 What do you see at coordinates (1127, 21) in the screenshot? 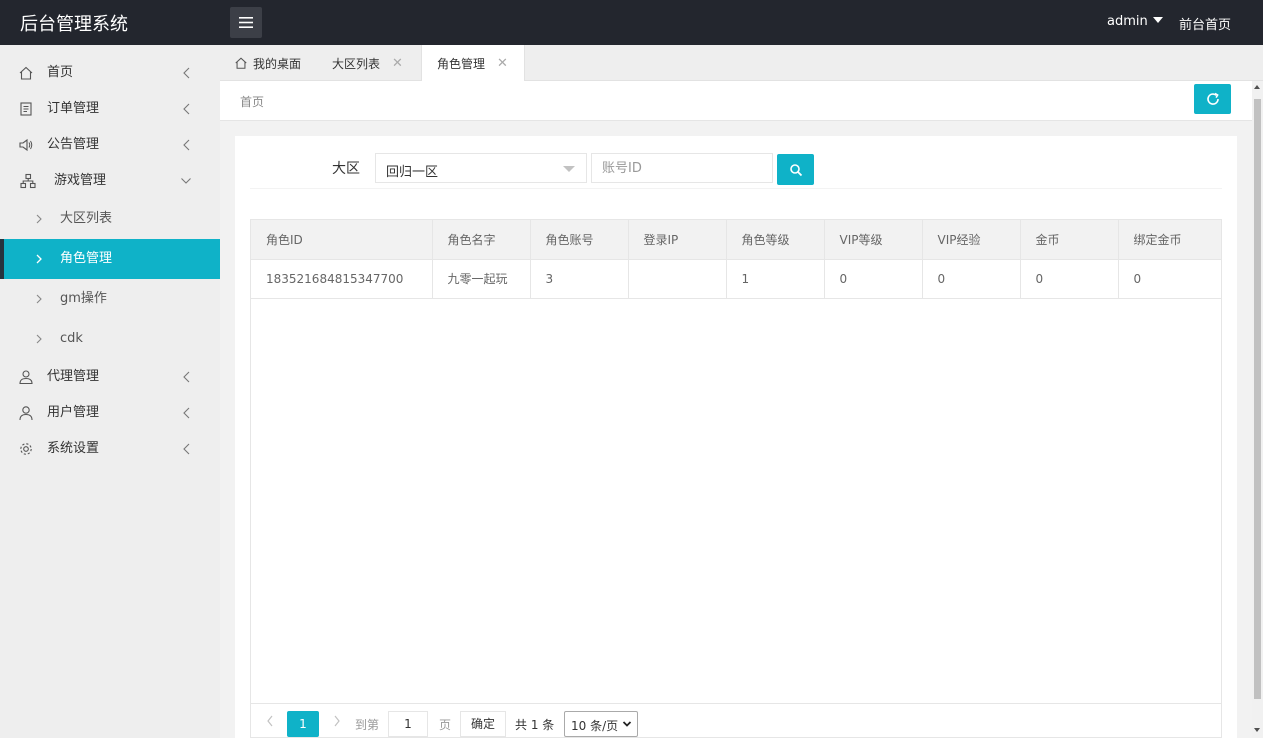
I see `username: admin` at bounding box center [1127, 21].